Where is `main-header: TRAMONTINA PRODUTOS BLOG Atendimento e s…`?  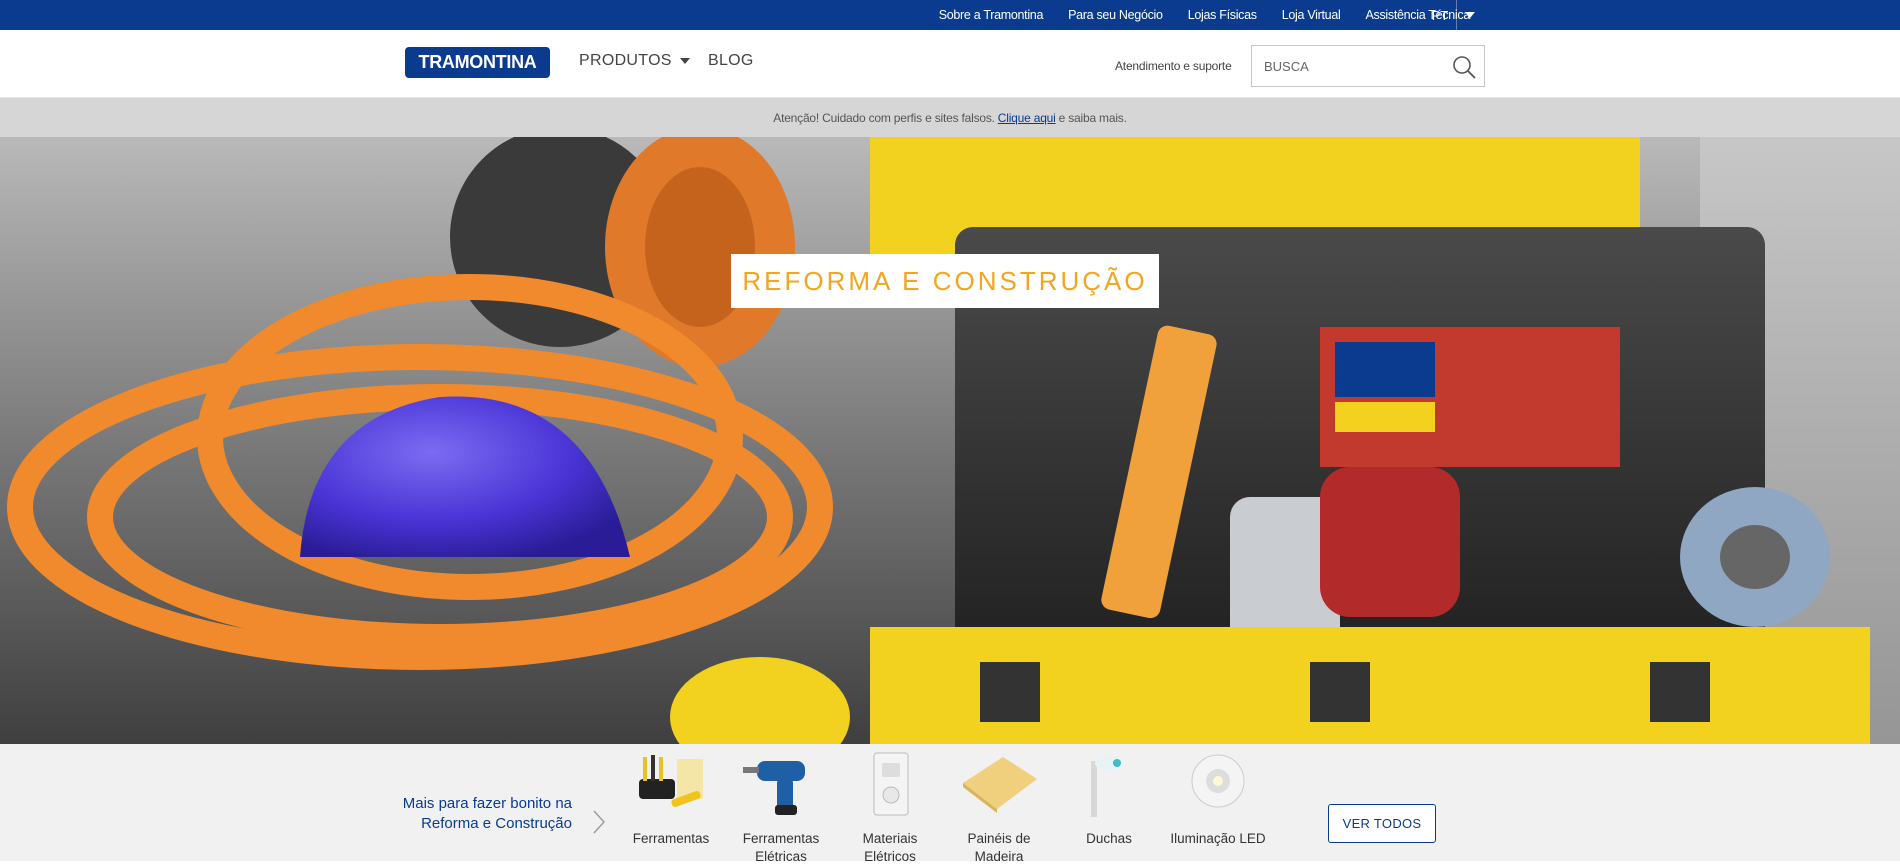
main-header: TRAMONTINA PRODUTOS BLOG Atendimento e s… is located at coordinates (950, 64).